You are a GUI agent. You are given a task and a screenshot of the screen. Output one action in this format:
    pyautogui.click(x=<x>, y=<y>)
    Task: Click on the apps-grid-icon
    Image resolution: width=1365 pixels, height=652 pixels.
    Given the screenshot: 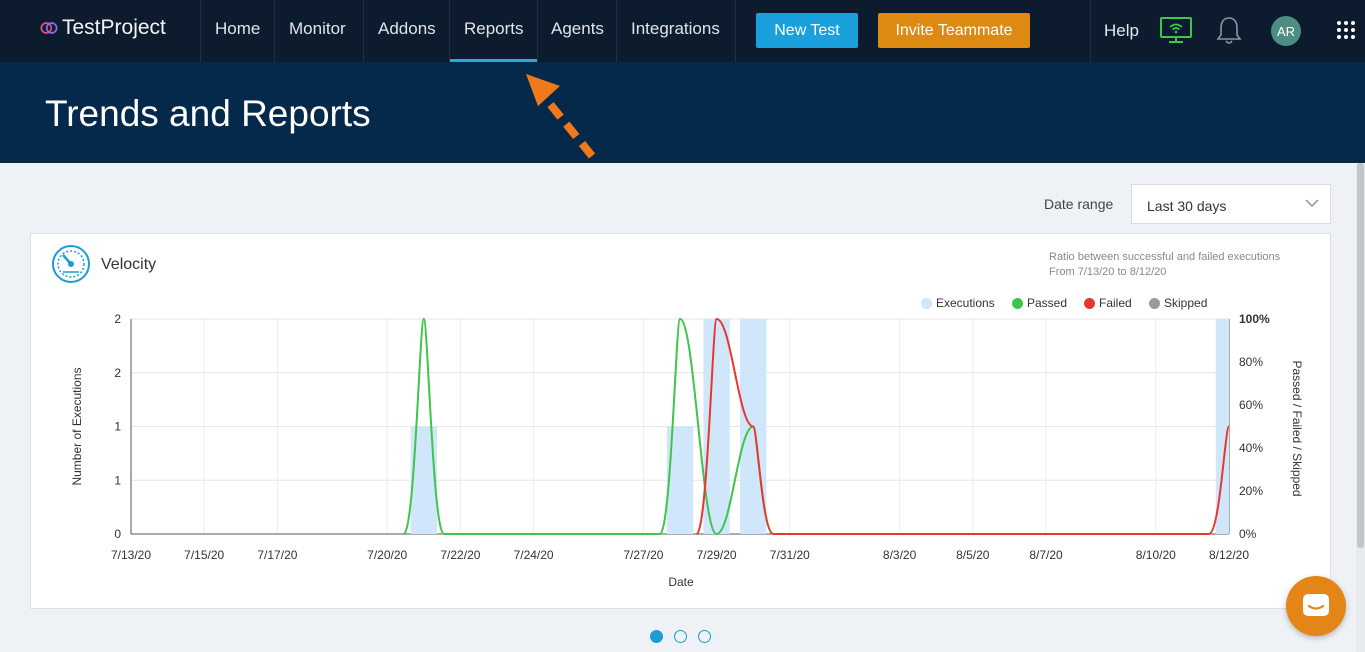 What is the action you would take?
    pyautogui.click(x=1346, y=30)
    